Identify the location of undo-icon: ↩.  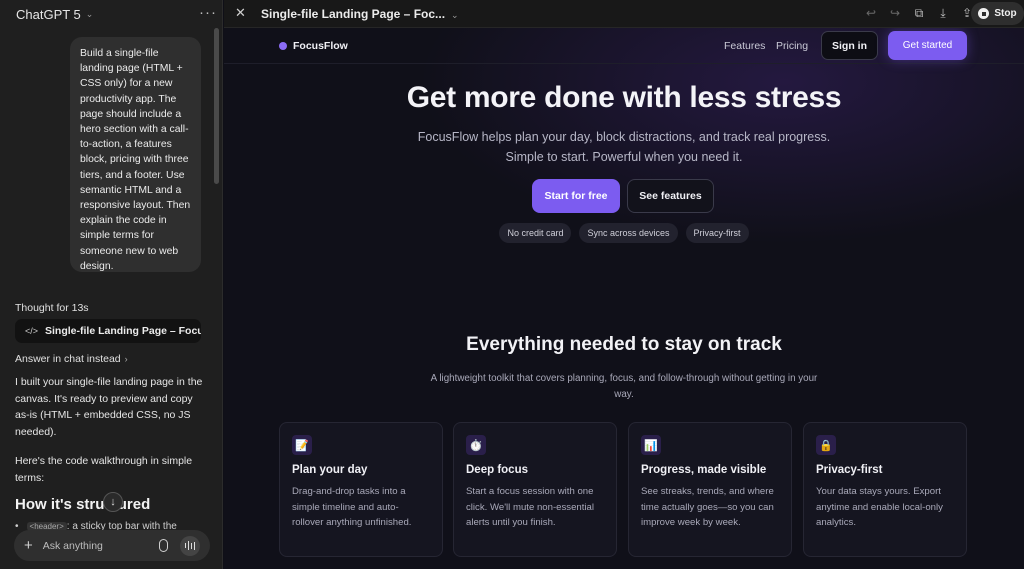
(871, 13).